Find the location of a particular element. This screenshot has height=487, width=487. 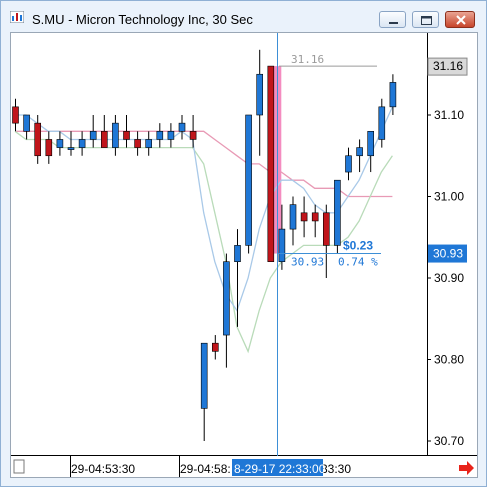

scroll-home-box is located at coordinates (19, 466).